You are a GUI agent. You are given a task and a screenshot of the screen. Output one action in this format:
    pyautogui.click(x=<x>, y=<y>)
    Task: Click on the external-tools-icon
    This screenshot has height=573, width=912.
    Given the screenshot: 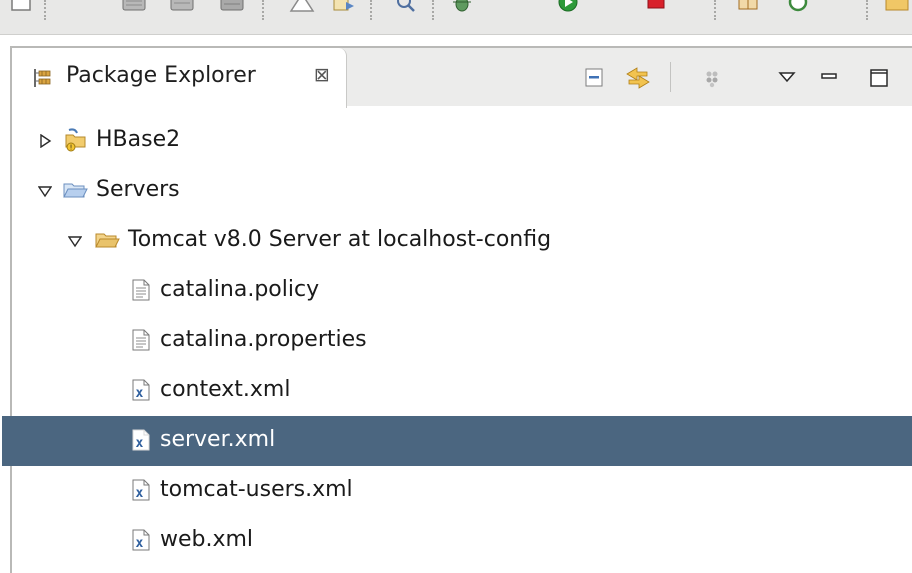 What is the action you would take?
    pyautogui.click(x=656, y=7)
    